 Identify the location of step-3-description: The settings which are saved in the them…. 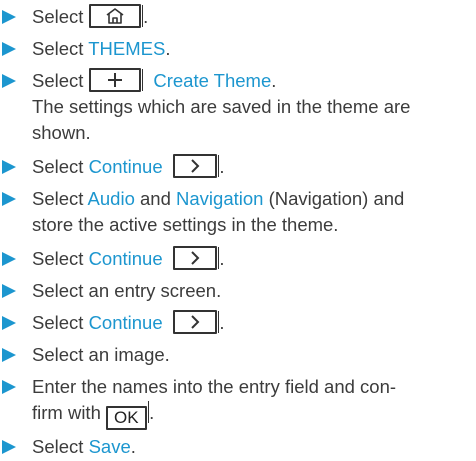
(221, 106).